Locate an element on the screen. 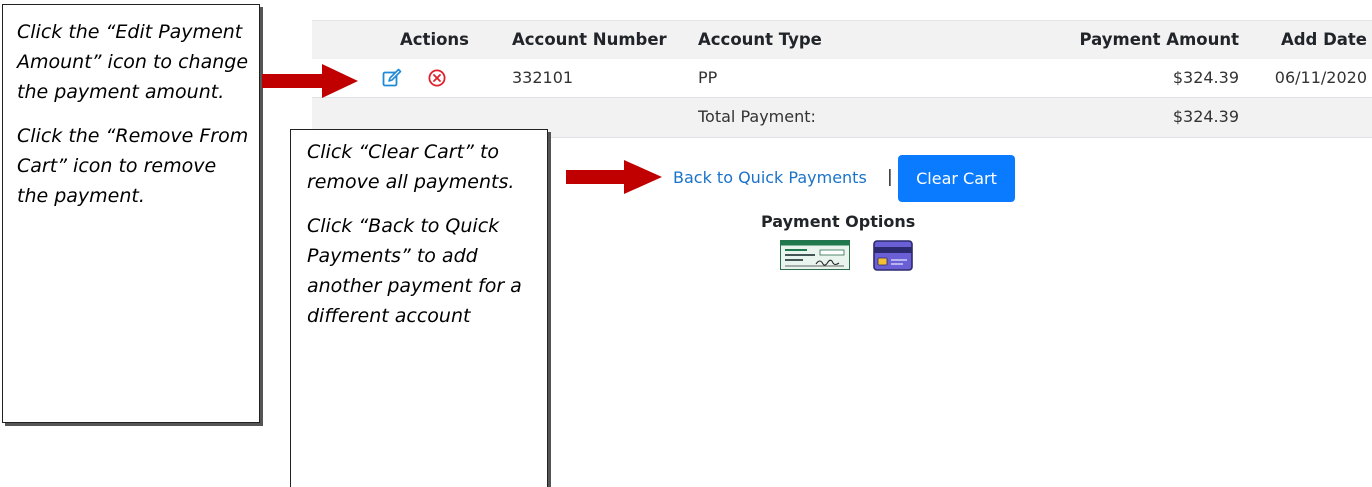 Image resolution: width=1372 pixels, height=487 pixels. back-to-quick-payments-link: Back to Quick Payments is located at coordinates (770, 177).